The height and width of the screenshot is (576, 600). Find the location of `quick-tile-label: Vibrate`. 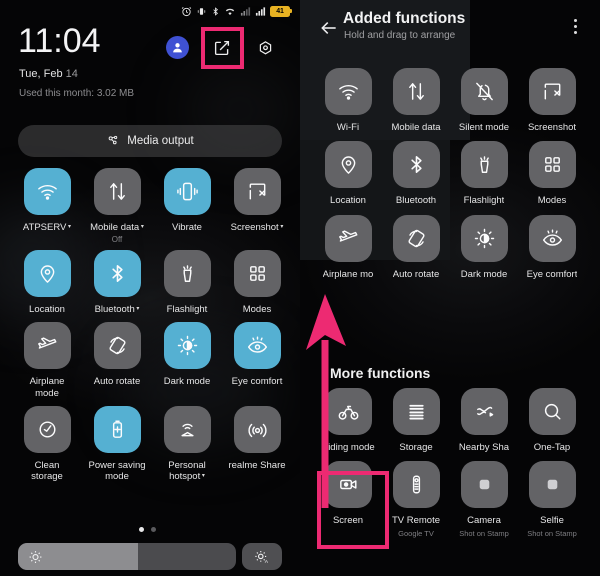

quick-tile-label: Vibrate is located at coordinates (187, 227).